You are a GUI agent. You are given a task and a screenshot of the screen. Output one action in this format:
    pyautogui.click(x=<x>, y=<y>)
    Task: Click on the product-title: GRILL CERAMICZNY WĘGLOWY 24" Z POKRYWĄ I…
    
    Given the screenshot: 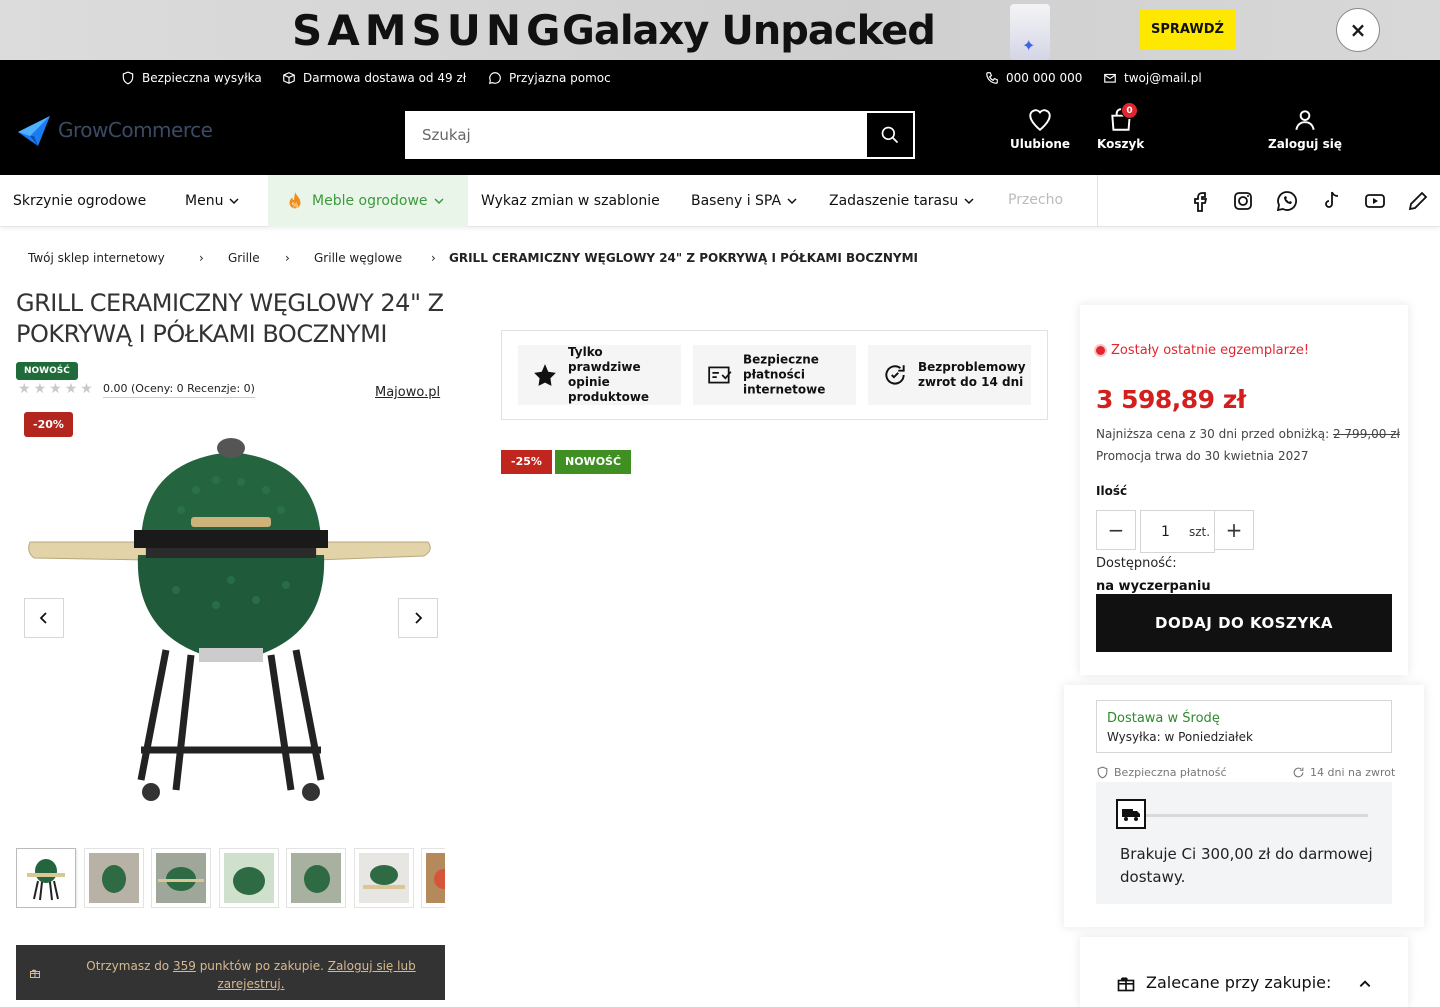 What is the action you would take?
    pyautogui.click(x=230, y=318)
    